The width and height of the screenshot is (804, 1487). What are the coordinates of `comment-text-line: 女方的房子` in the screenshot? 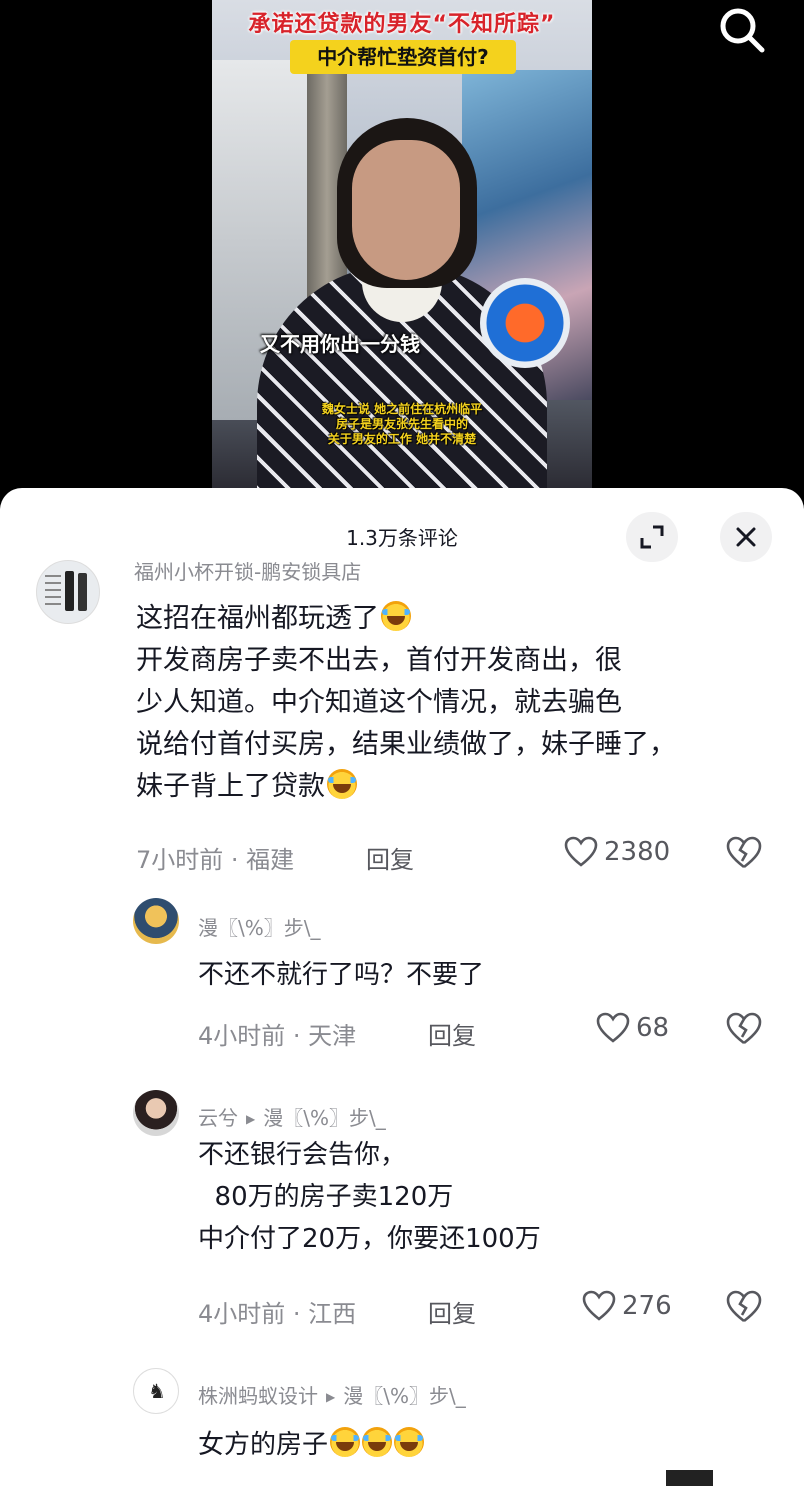 It's located at (263, 1445).